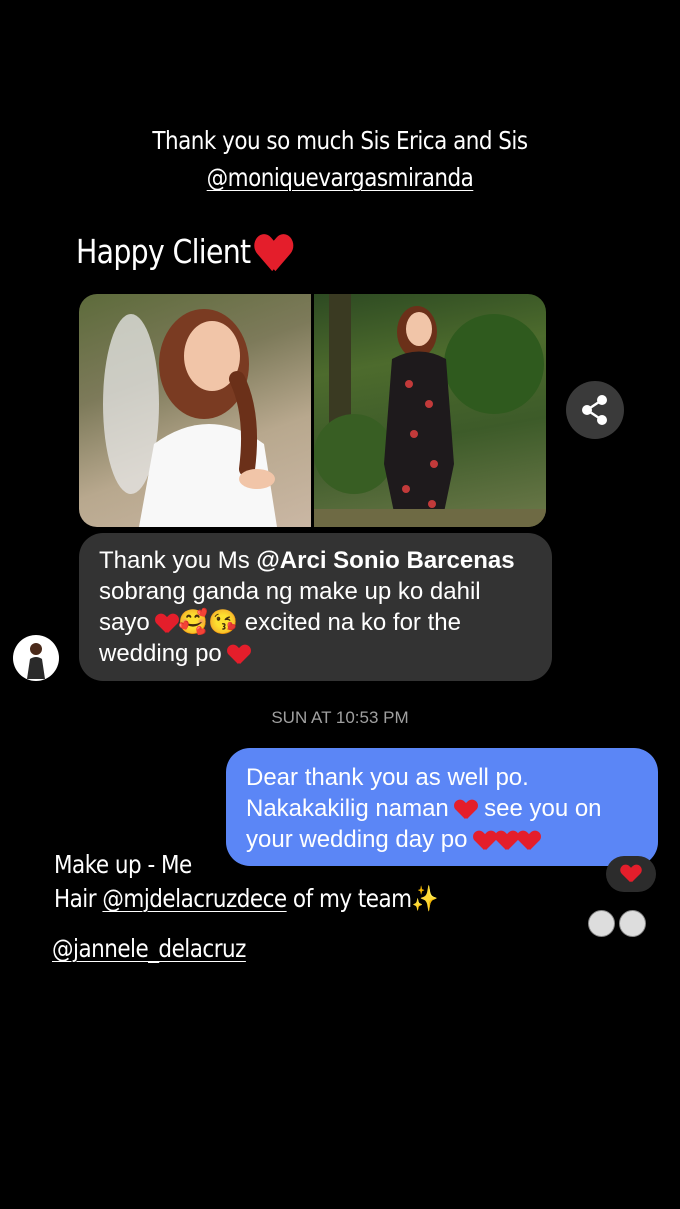 The width and height of the screenshot is (680, 1209). I want to click on heading-text: Happy Client, so click(163, 251).